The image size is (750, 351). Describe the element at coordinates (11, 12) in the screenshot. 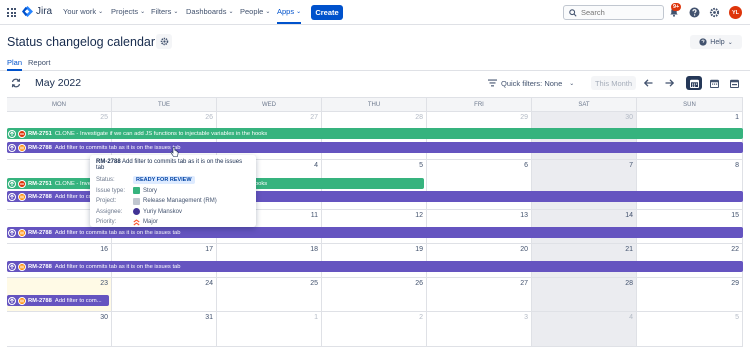

I see `app-switcher-icon` at that location.